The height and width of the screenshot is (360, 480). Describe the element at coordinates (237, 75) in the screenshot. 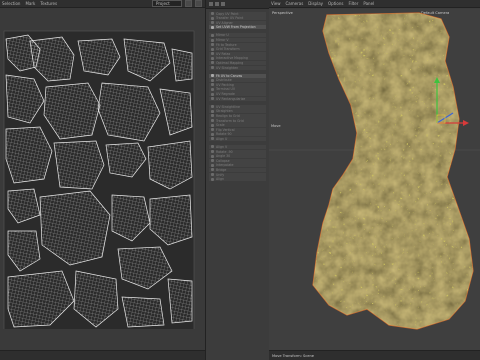

I see `uv-tool-item: Fit UV to Canvas` at that location.